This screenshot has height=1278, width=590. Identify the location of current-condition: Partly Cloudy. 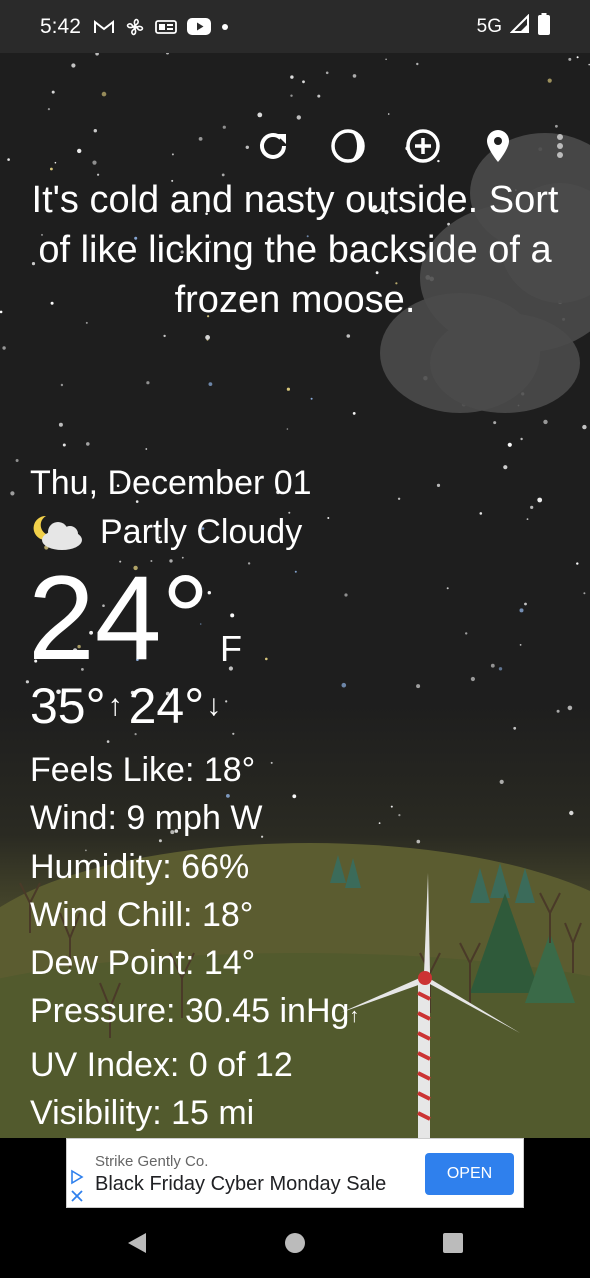
(166, 532).